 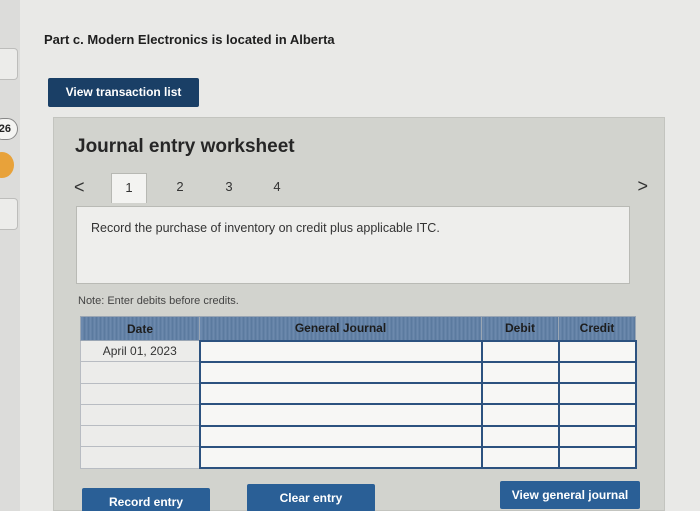 I want to click on tab-3: 3, so click(x=229, y=188).